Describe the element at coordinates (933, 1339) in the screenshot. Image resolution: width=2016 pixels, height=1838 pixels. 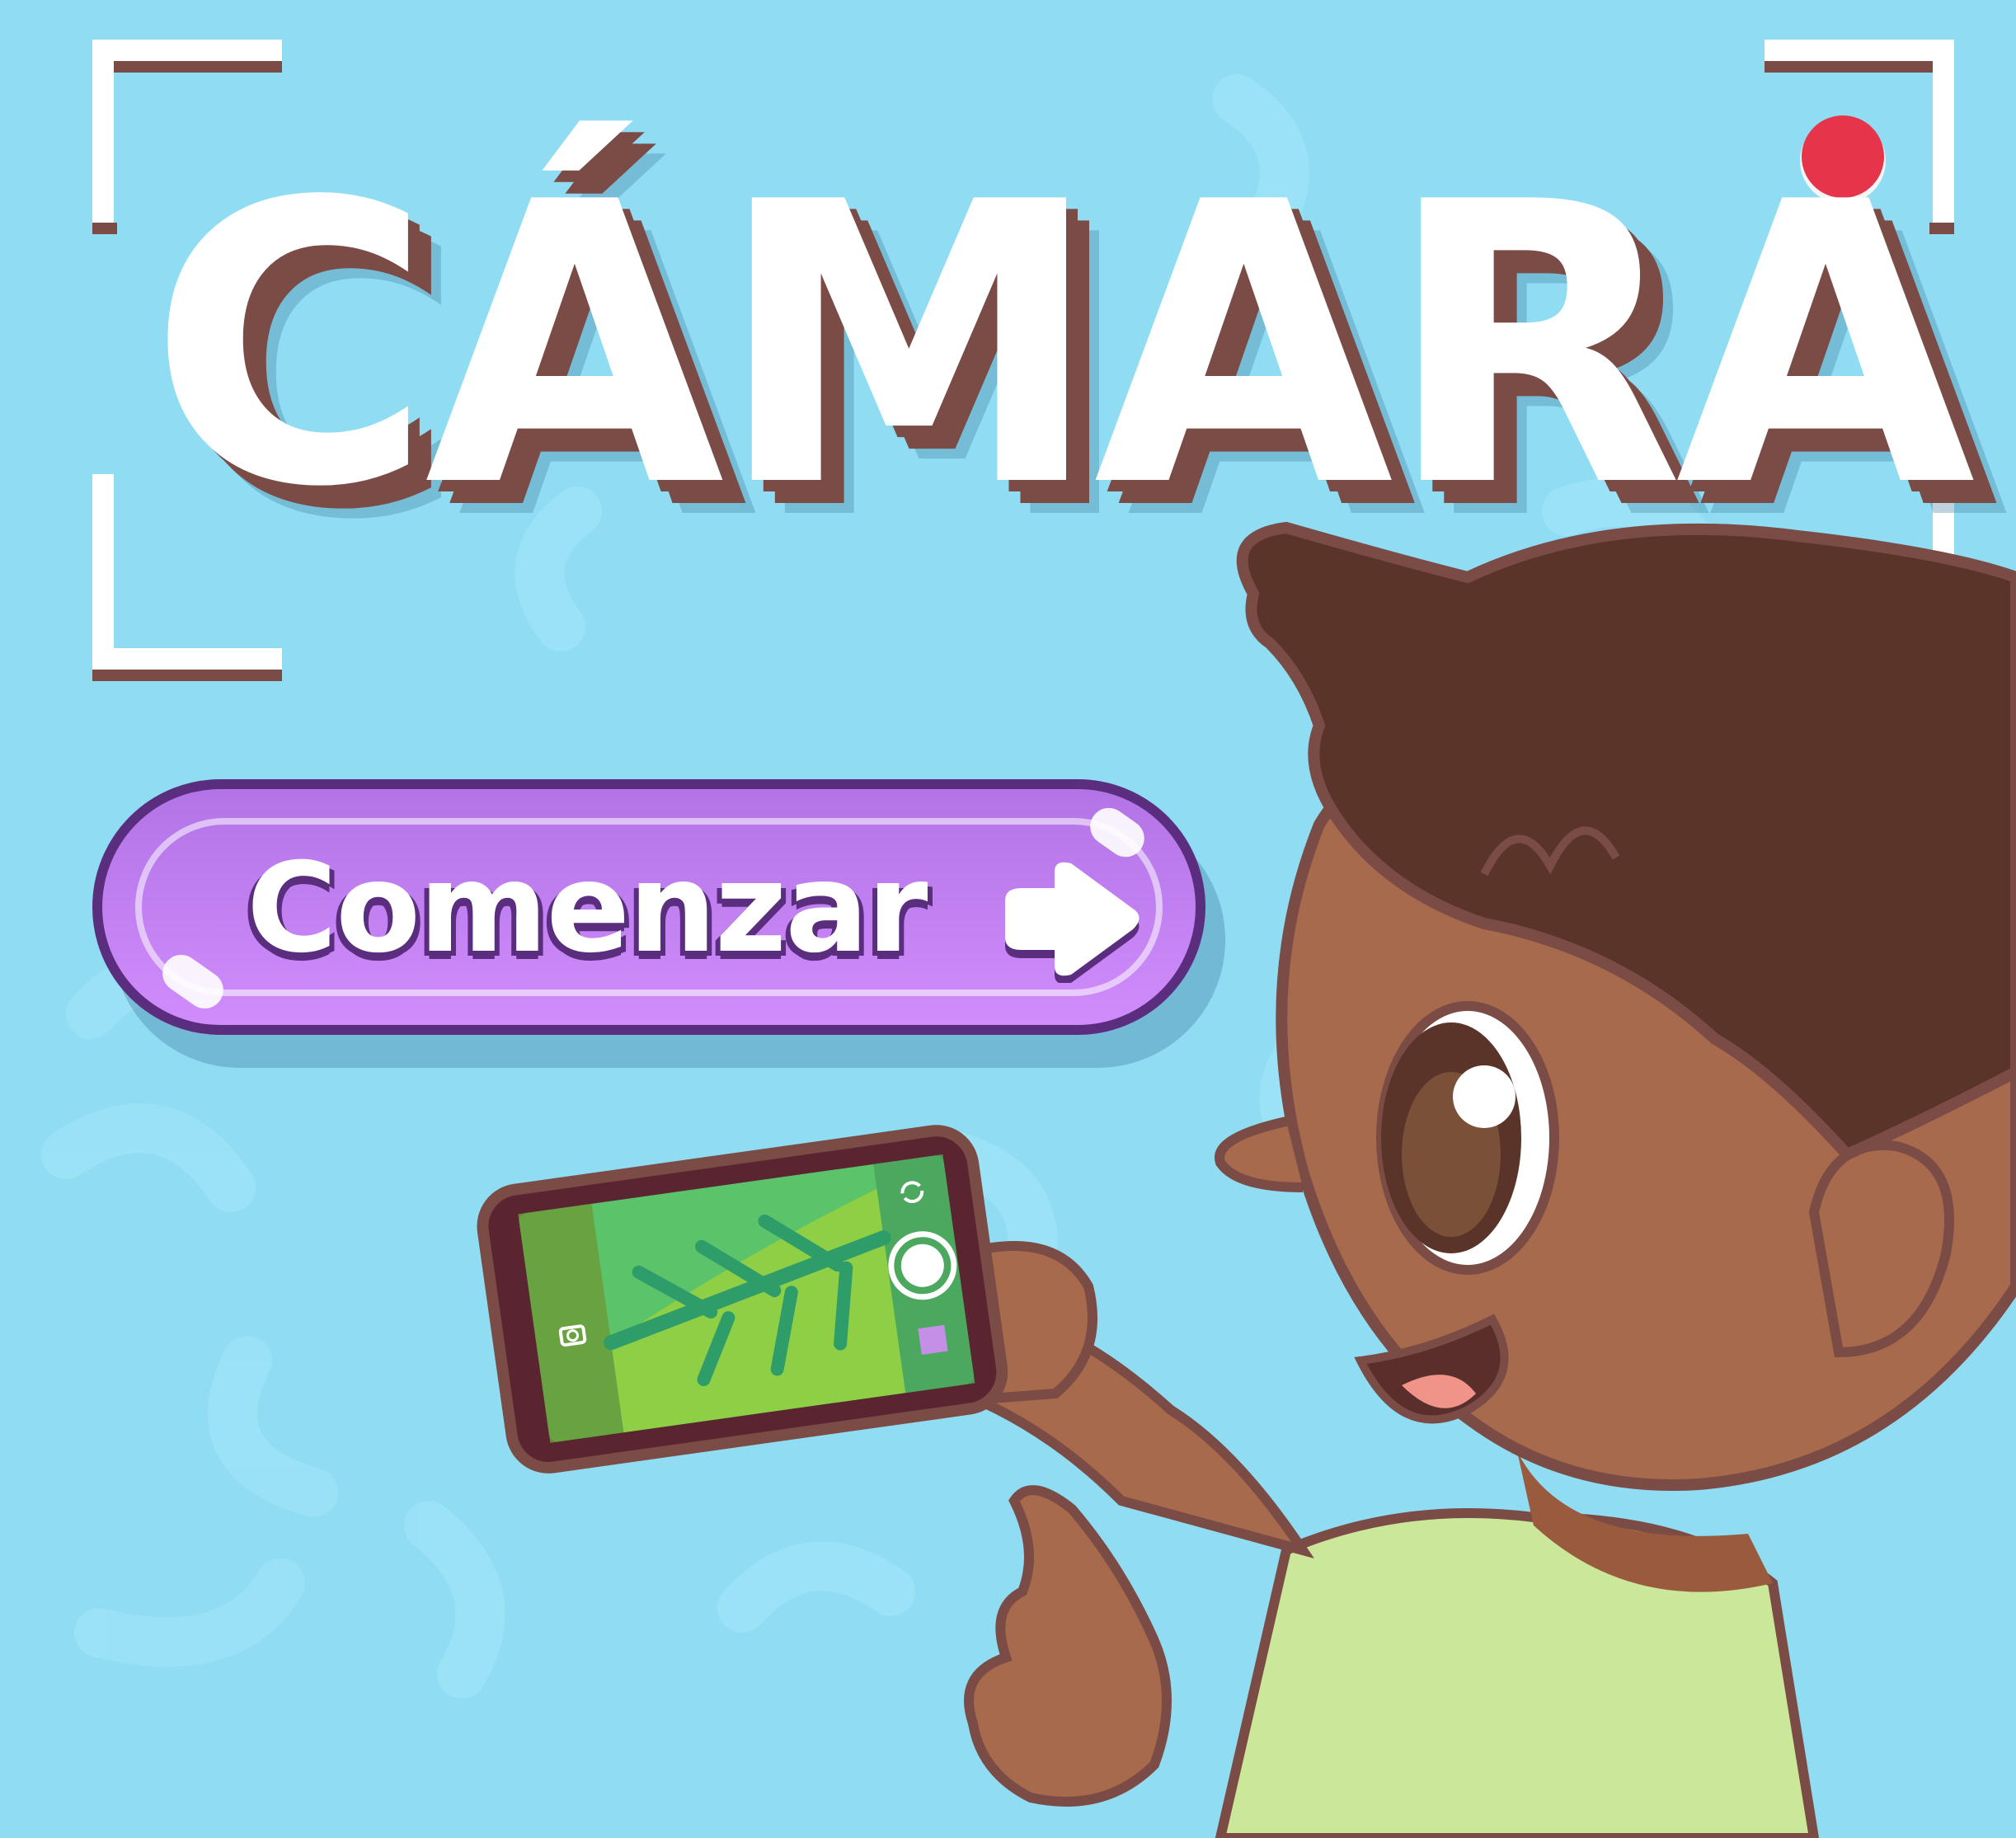
I see `gallery-thumbnail-icon` at that location.